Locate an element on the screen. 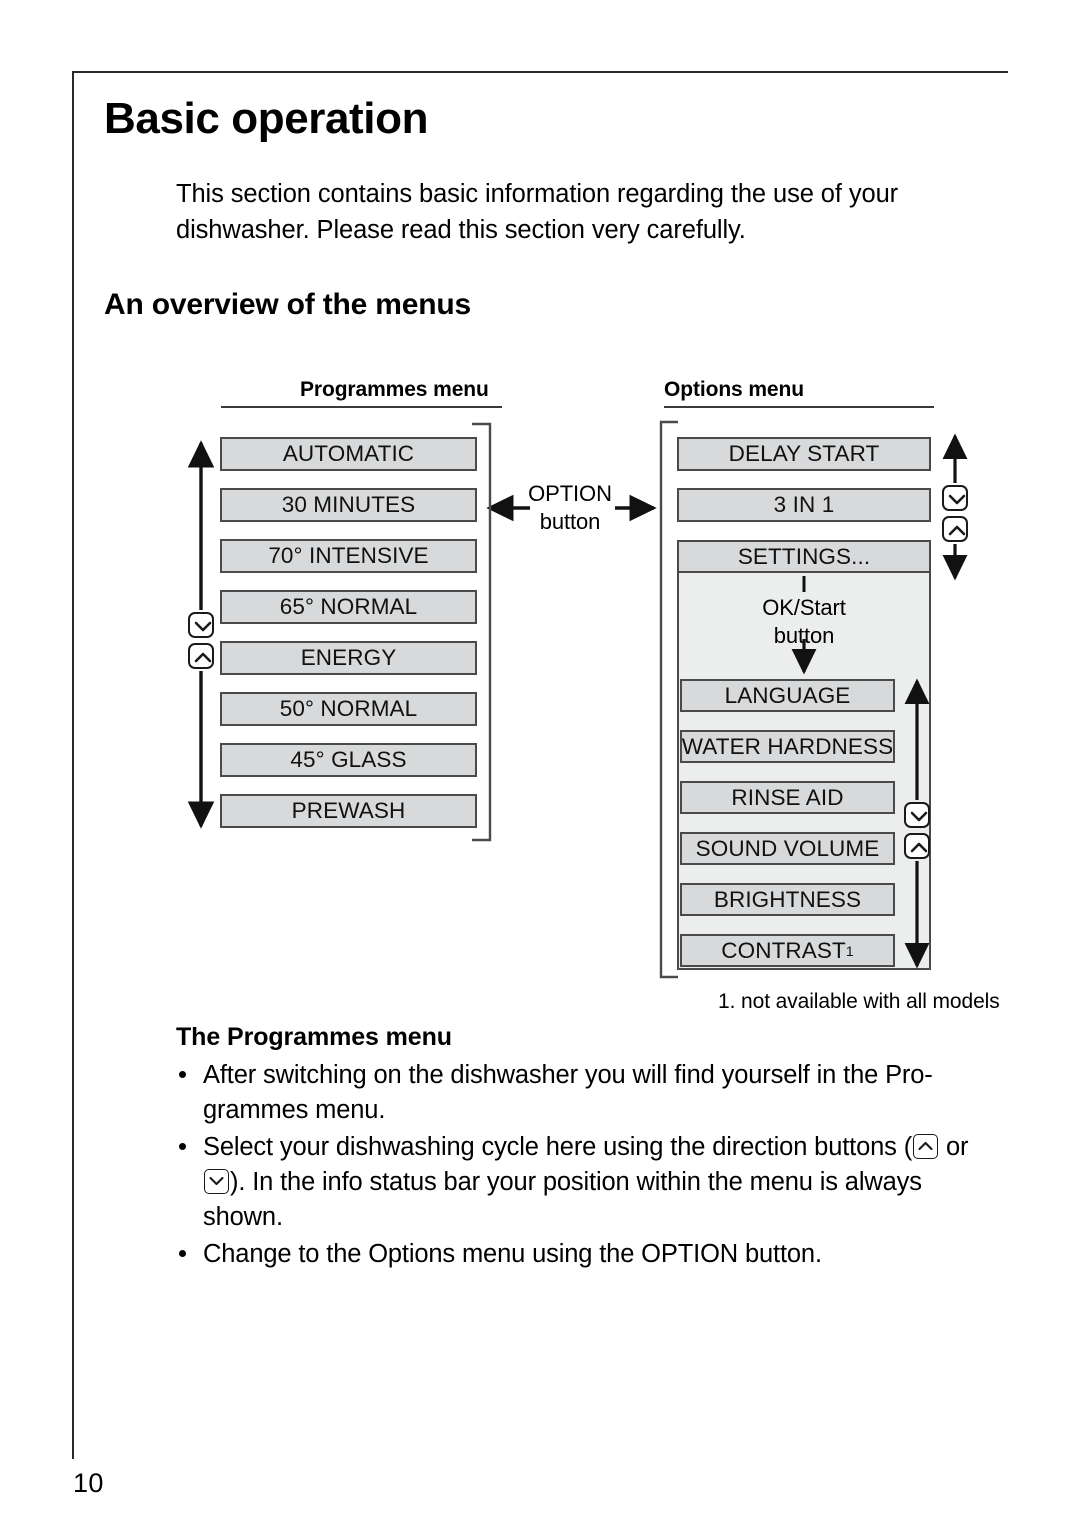 The height and width of the screenshot is (1529, 1080). chapter-title: Basic operation is located at coordinates (266, 118).